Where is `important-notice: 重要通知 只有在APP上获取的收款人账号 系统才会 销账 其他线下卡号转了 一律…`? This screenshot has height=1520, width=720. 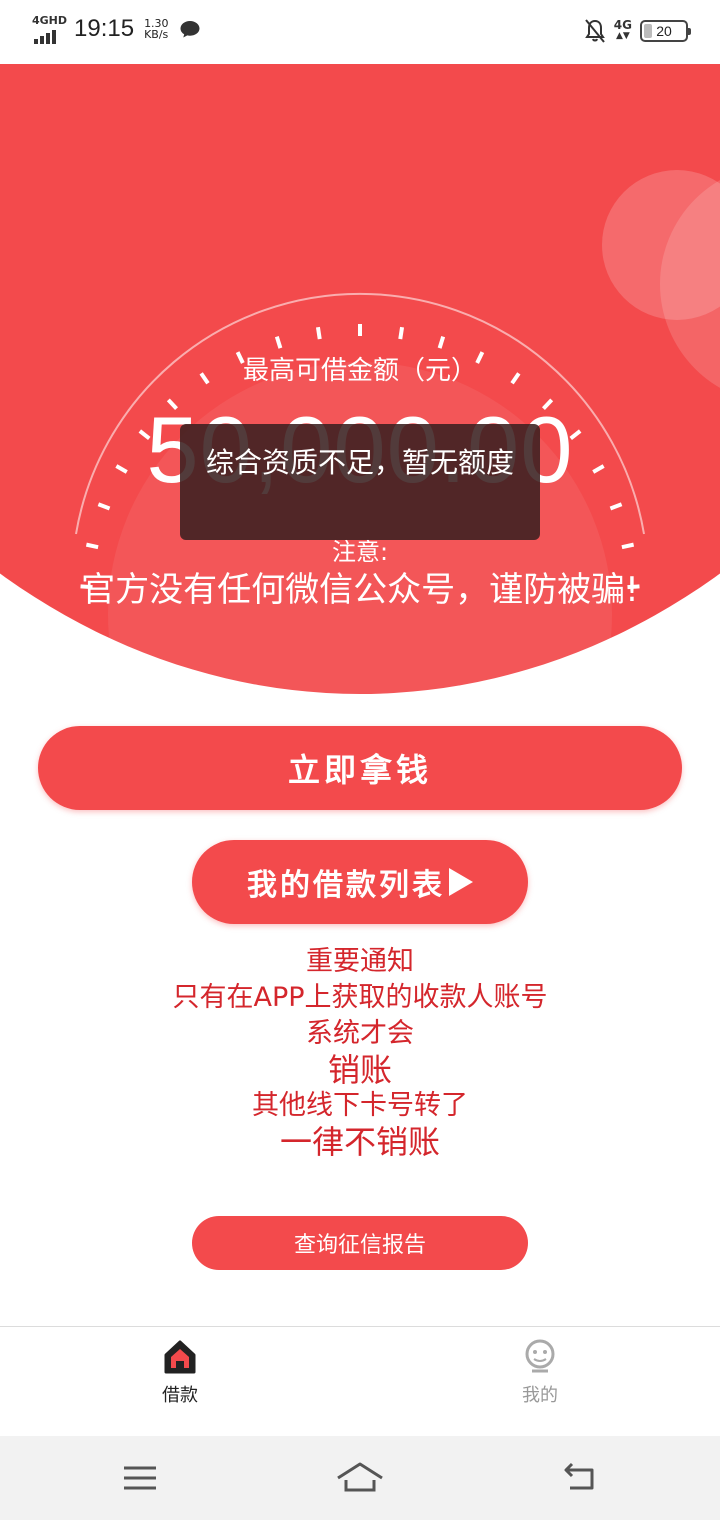
important-notice: 重要通知 只有在APP上获取的收款人账号 系统才会 销账 其他线下卡号转了 一律… is located at coordinates (360, 1052).